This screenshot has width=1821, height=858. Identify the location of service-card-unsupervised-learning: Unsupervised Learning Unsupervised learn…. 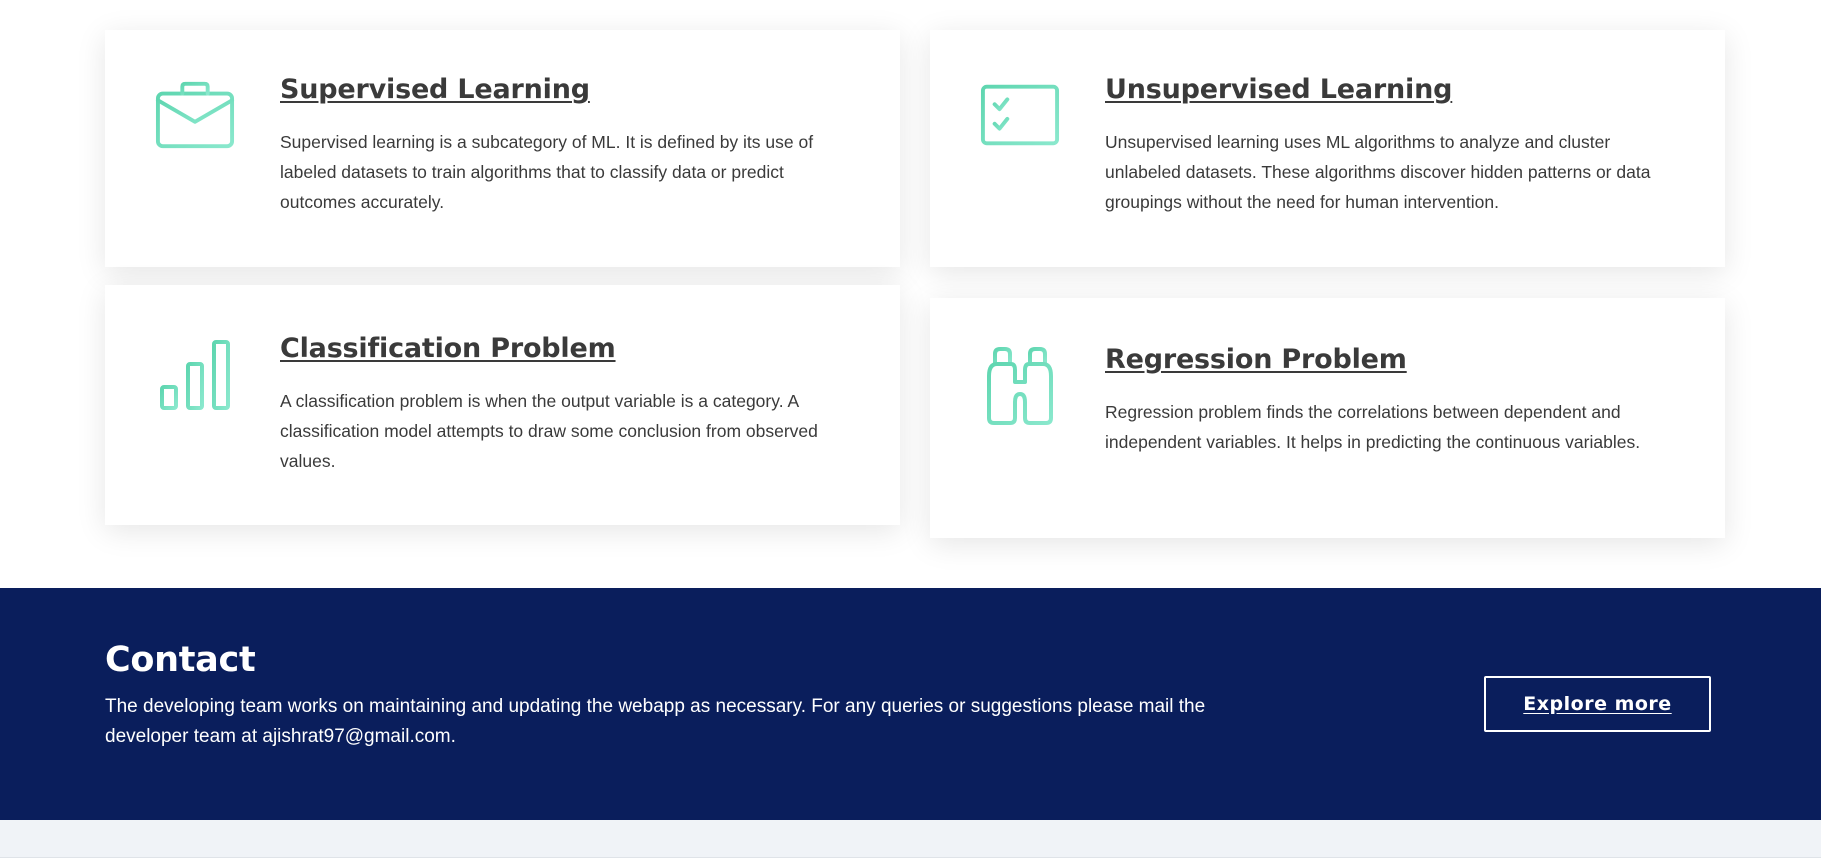
(1327, 148).